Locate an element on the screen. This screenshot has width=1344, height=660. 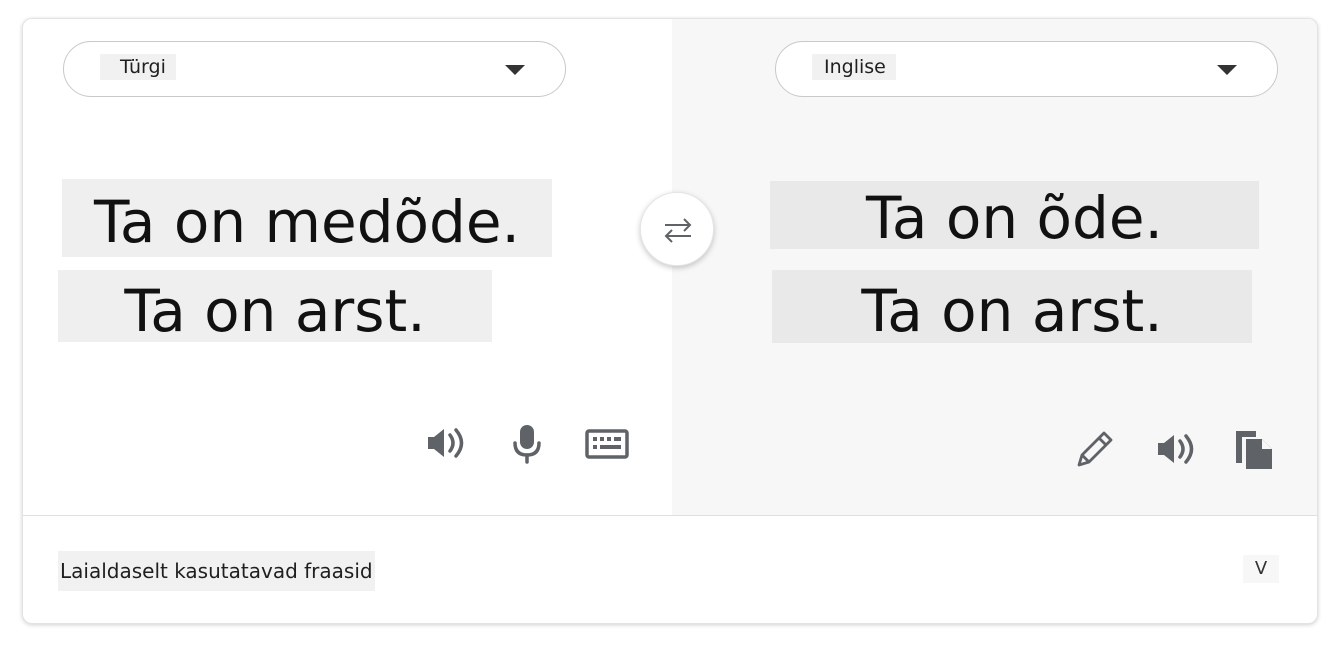
source-text-line: Ta on medõde. is located at coordinates (307, 218).